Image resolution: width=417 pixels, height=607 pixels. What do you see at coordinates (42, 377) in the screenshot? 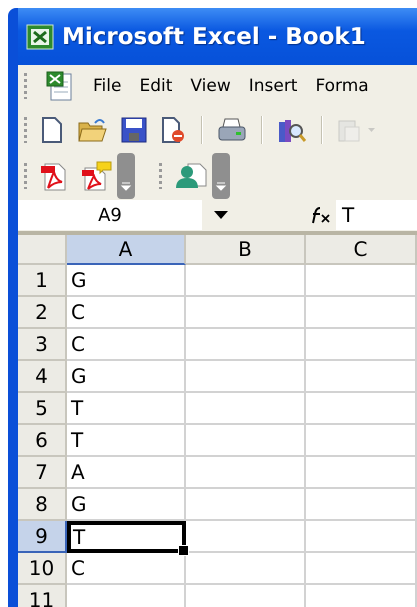
I see `row-header: 4` at bounding box center [42, 377].